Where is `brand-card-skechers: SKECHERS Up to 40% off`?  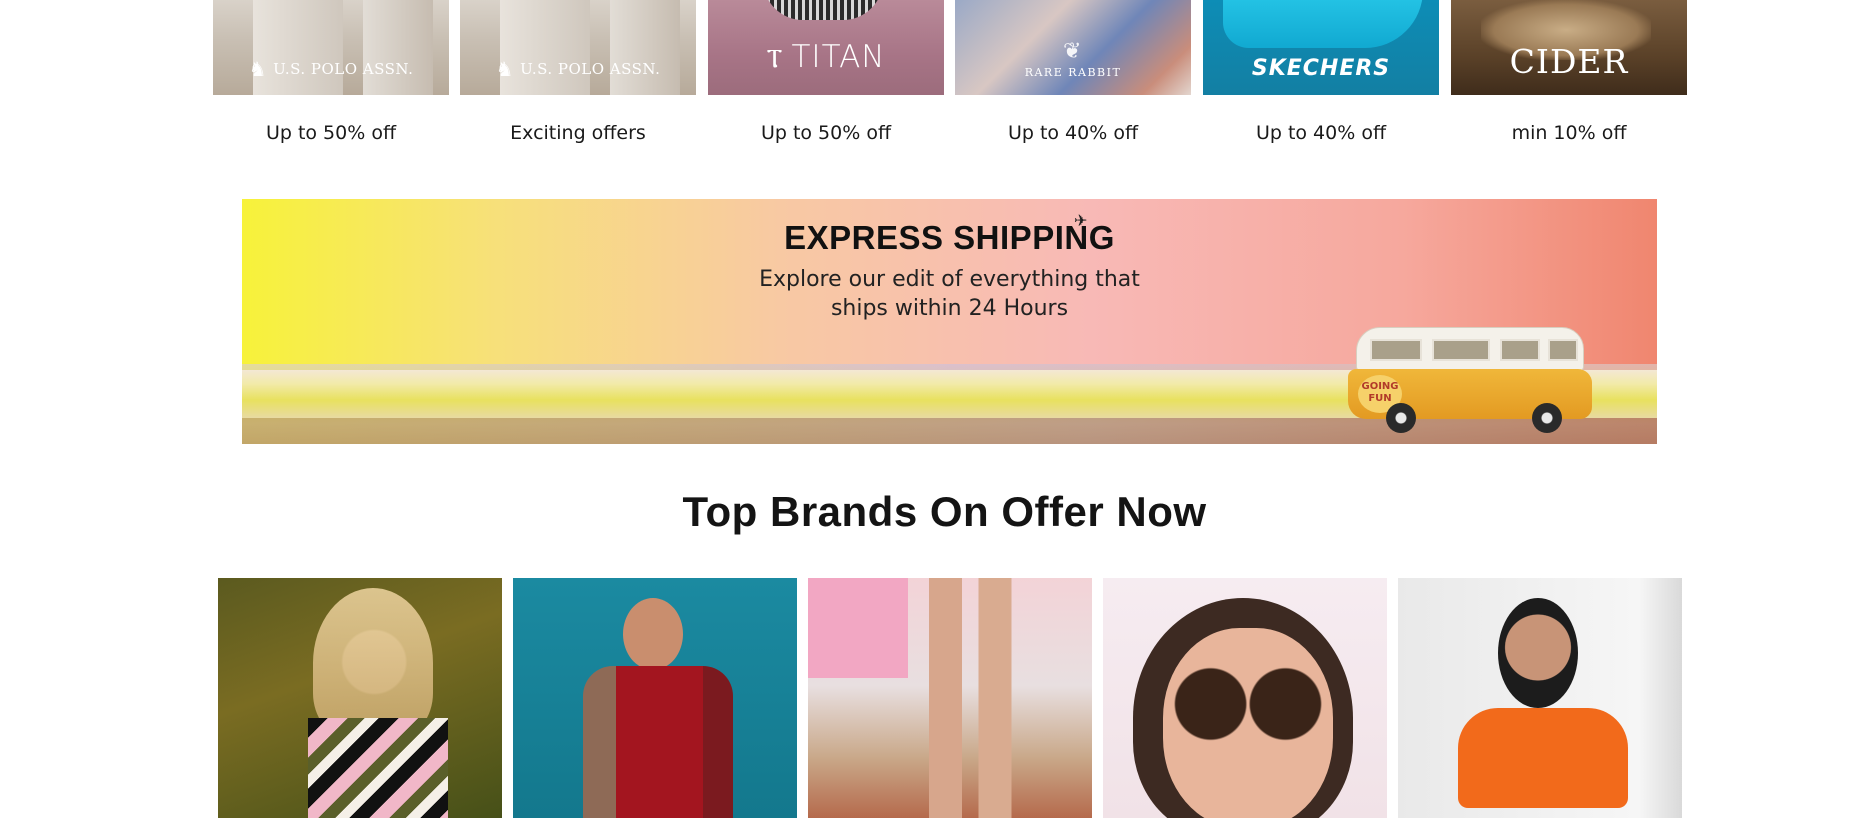 brand-card-skechers: SKECHERS Up to 40% off is located at coordinates (1321, 75).